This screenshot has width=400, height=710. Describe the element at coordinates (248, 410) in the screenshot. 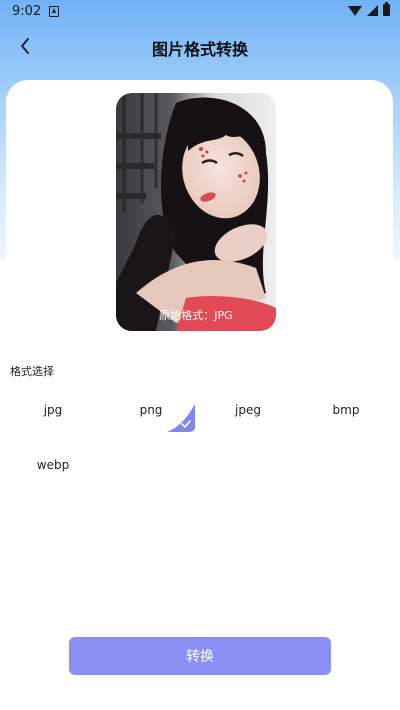

I see `format-option-jpeg: jpeg` at that location.